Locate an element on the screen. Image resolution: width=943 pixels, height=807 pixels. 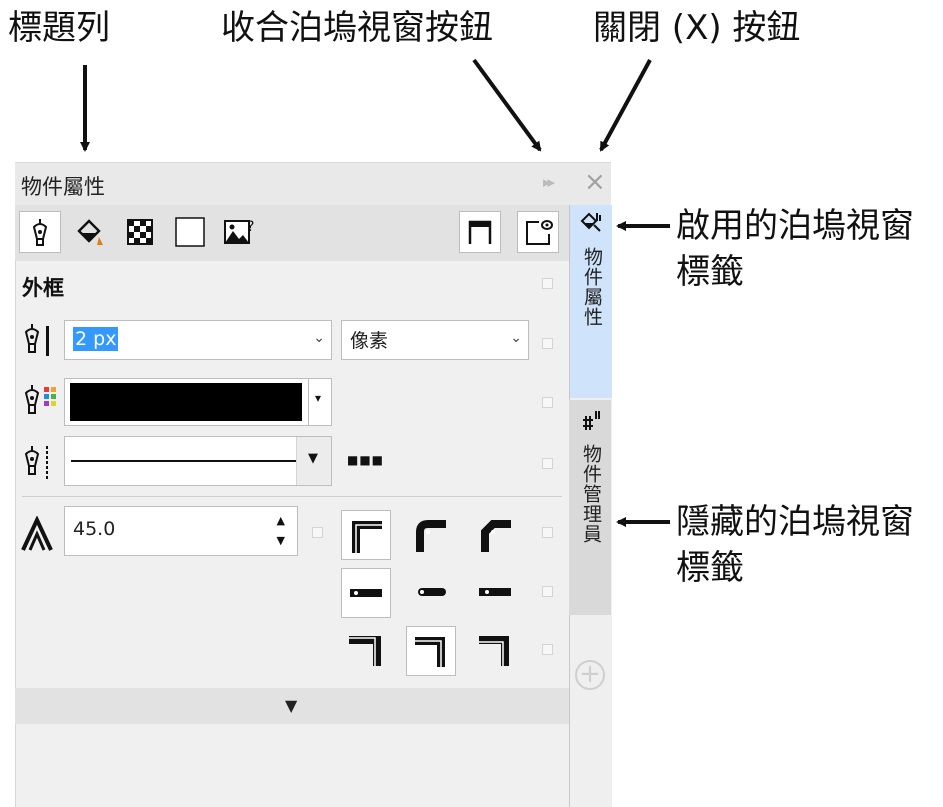
line-style-select: ▼ is located at coordinates (198, 461).